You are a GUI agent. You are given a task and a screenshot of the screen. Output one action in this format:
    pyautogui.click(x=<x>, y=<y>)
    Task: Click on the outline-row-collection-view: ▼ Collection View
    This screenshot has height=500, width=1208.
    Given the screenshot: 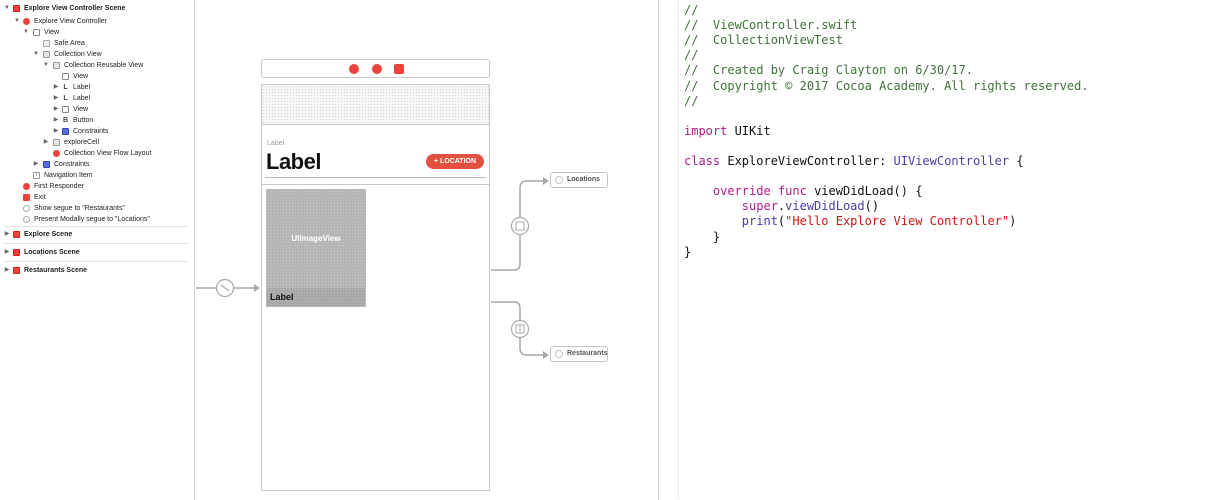 What is the action you would take?
    pyautogui.click(x=97, y=54)
    